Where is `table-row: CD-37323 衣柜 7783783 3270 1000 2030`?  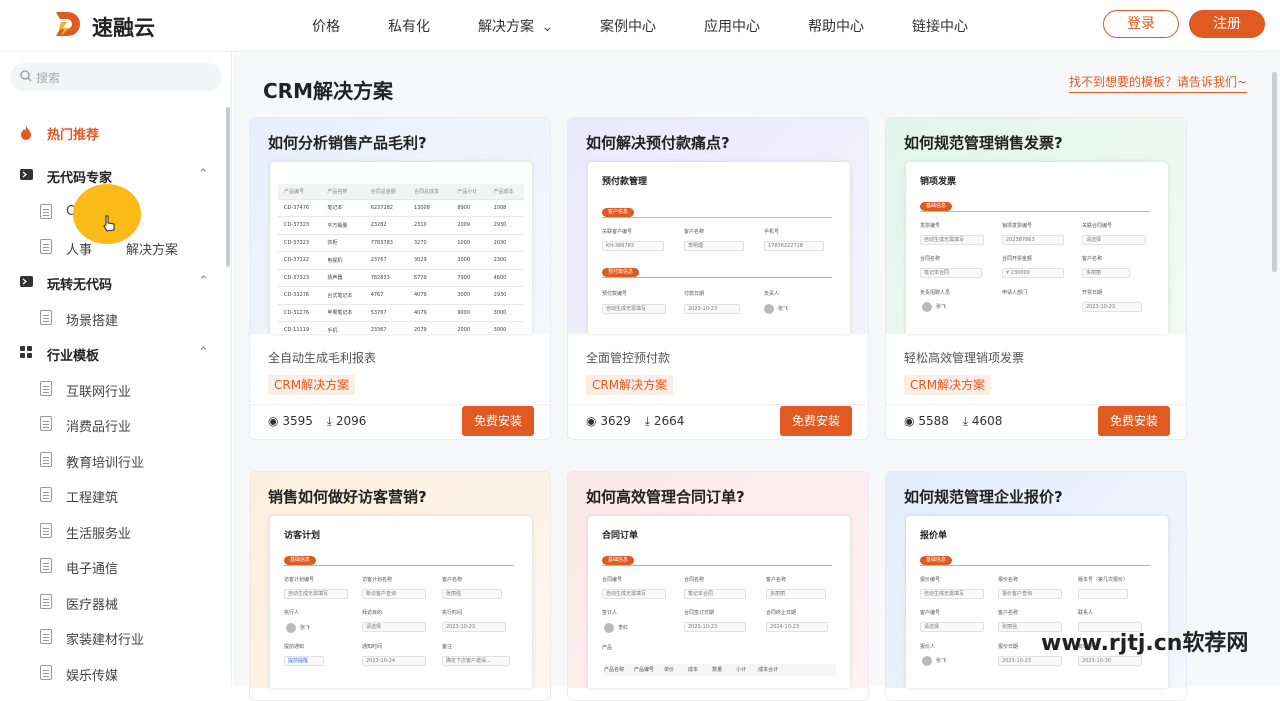
table-row: CD-37323 衣柜 7783783 3270 1000 2030 is located at coordinates (401, 243).